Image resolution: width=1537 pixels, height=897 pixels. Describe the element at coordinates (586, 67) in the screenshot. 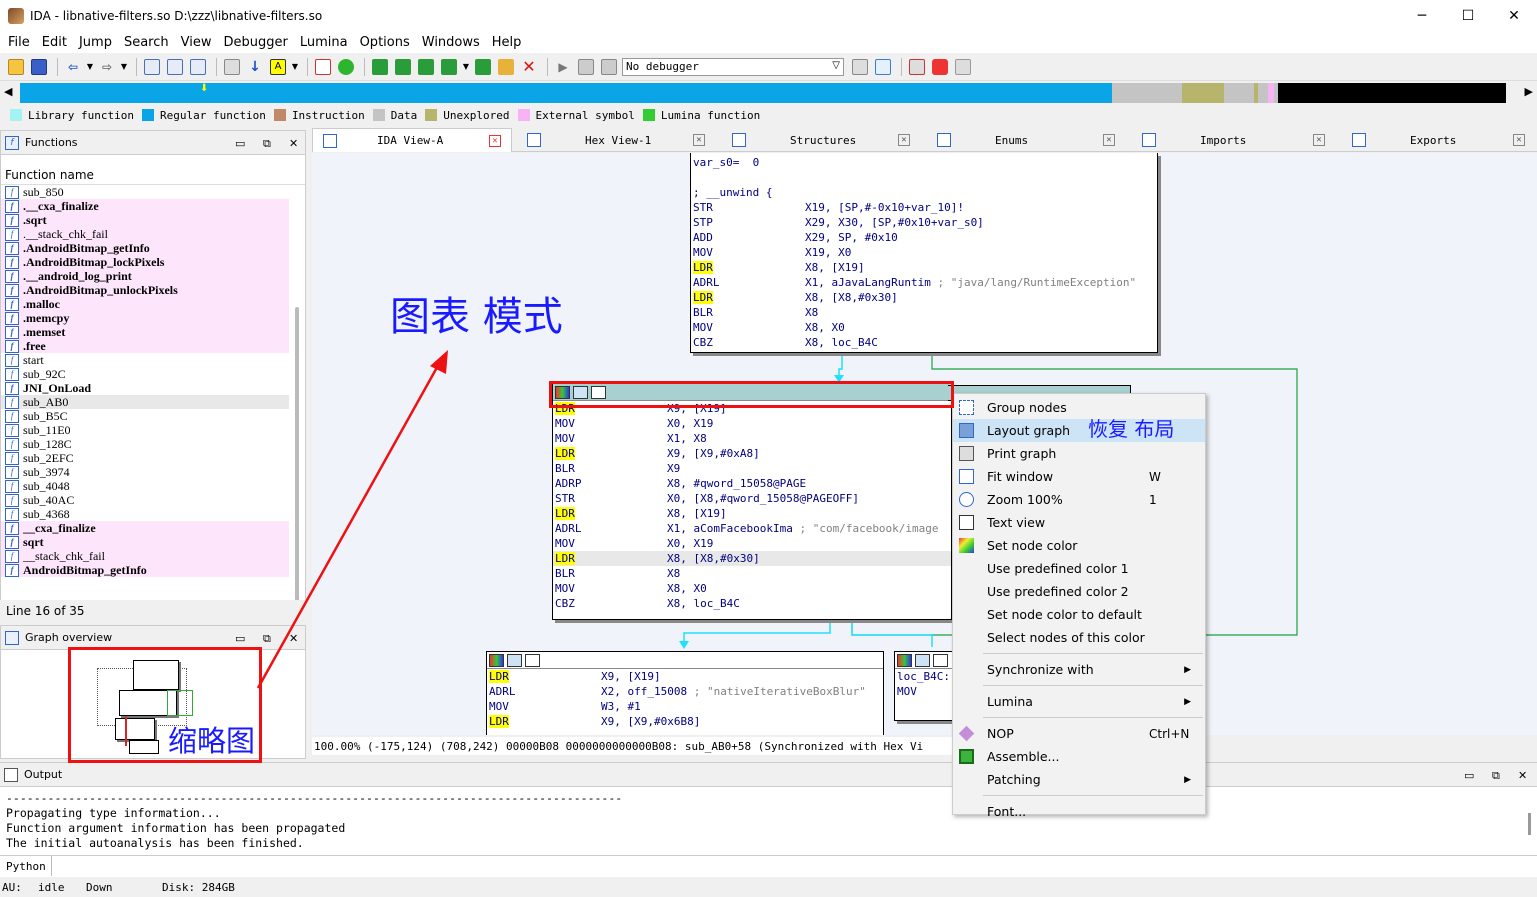

I see `pause-icon` at that location.